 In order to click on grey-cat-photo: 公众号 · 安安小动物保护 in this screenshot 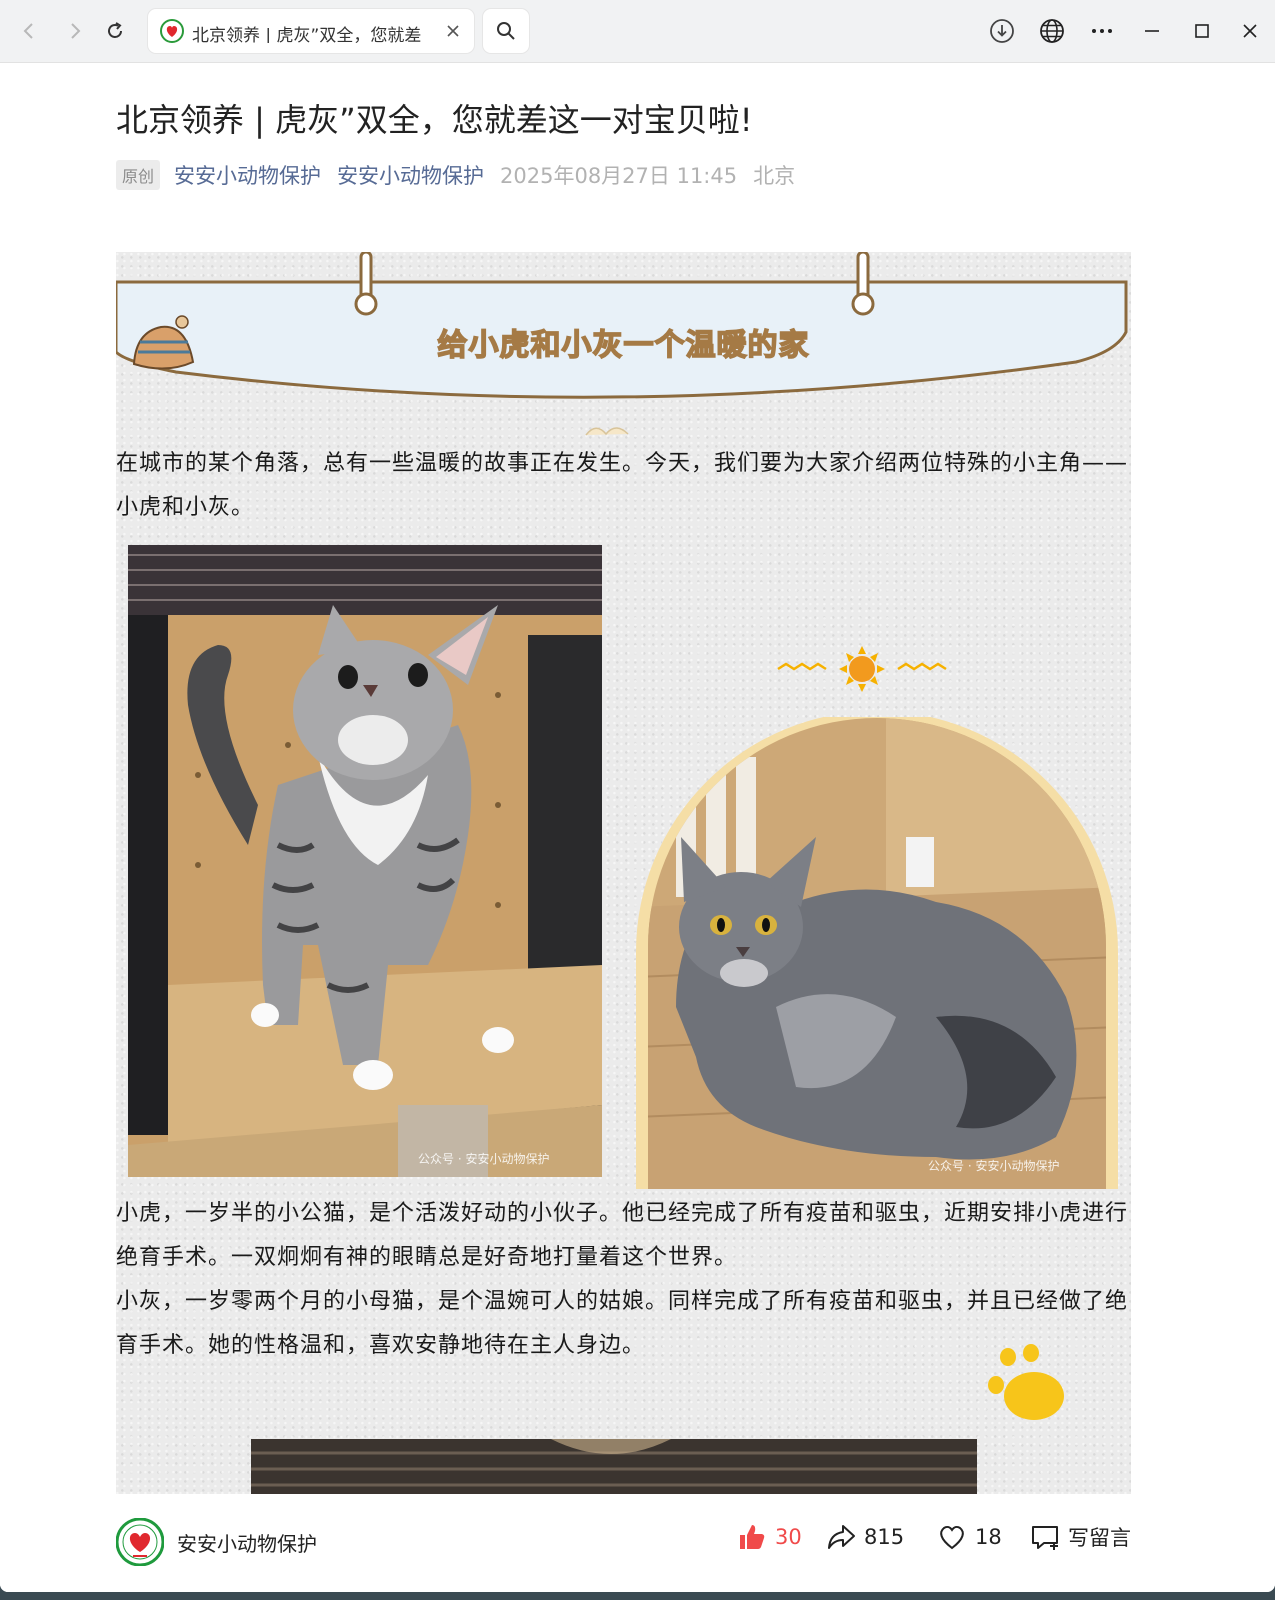, I will do `click(877, 950)`.